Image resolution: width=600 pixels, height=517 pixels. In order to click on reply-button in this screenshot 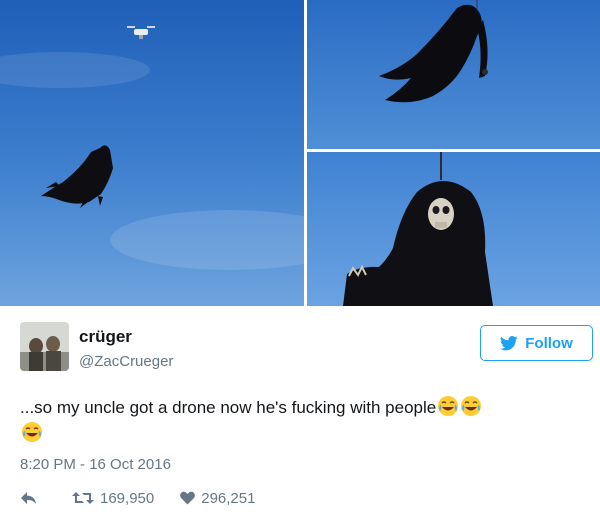, I will do `click(30, 498)`.